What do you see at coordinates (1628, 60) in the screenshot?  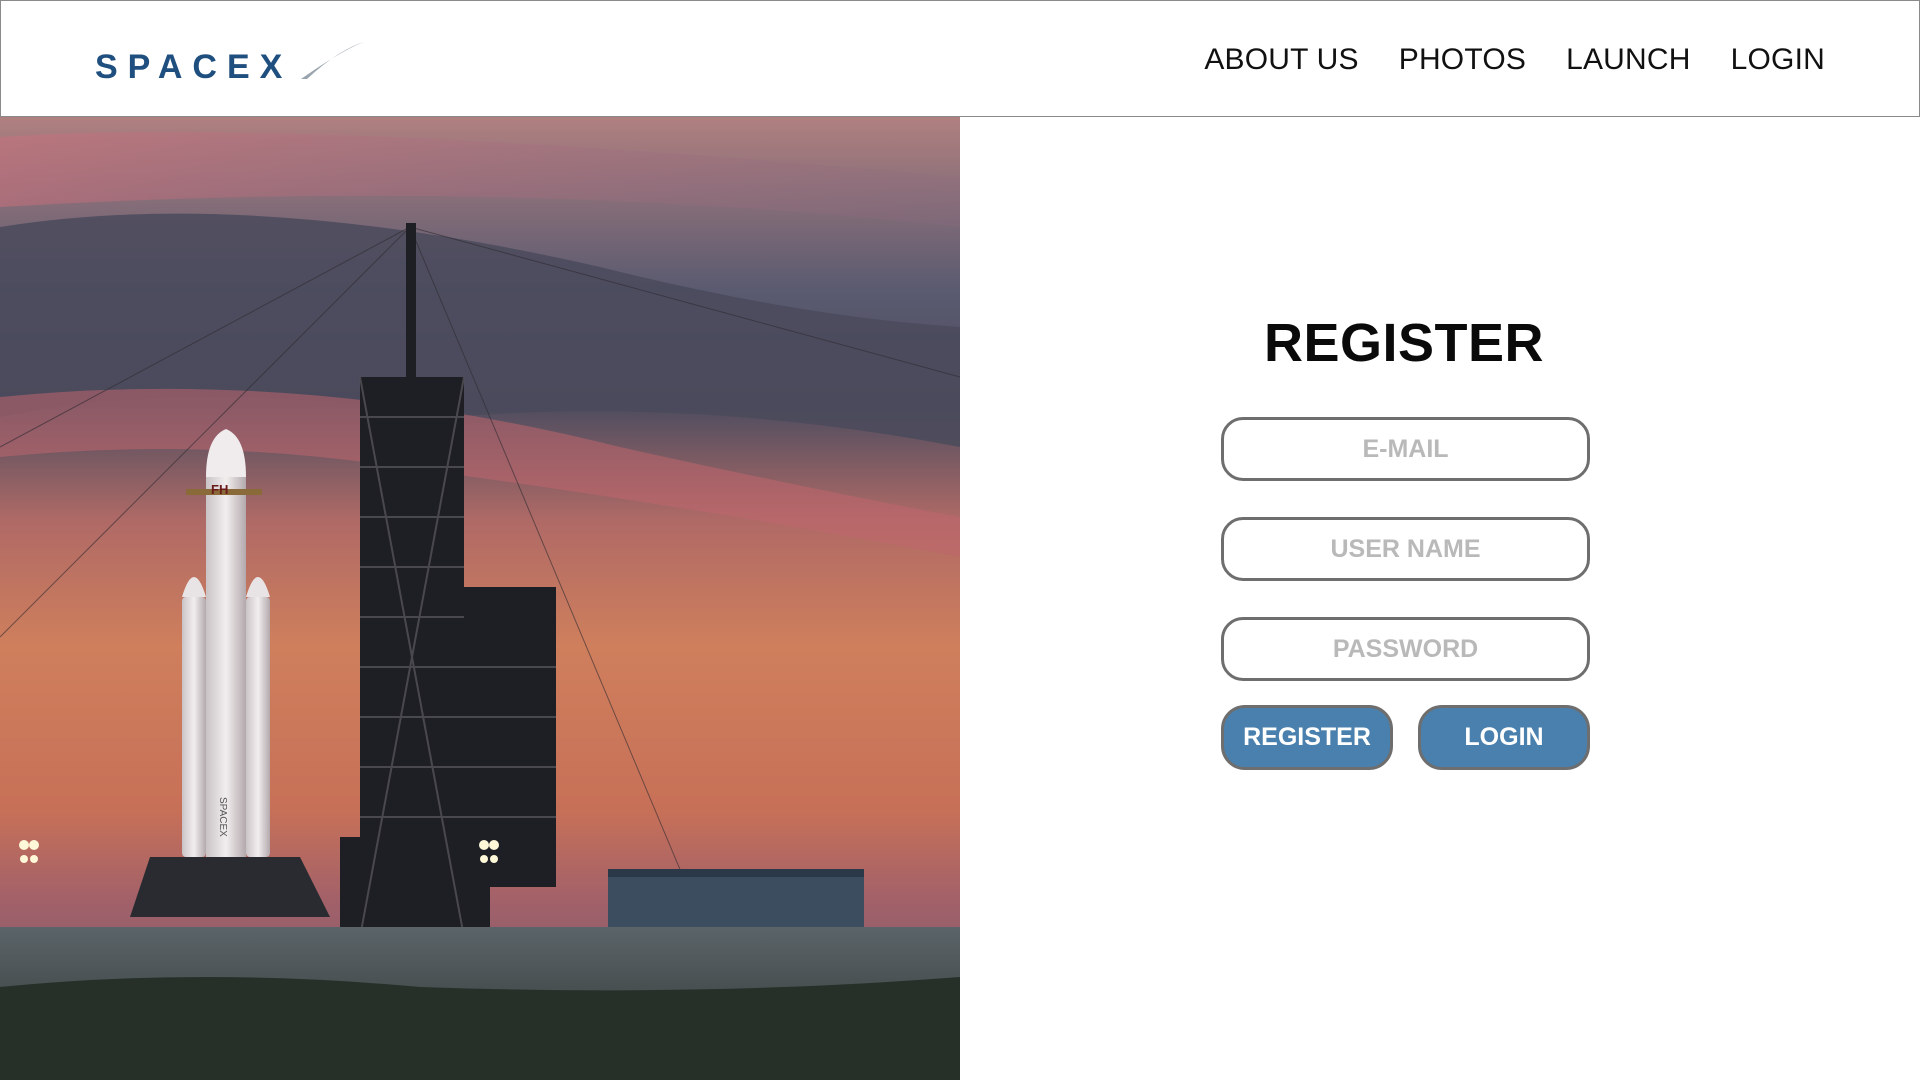 I see `nav-launch: LAUNCH` at bounding box center [1628, 60].